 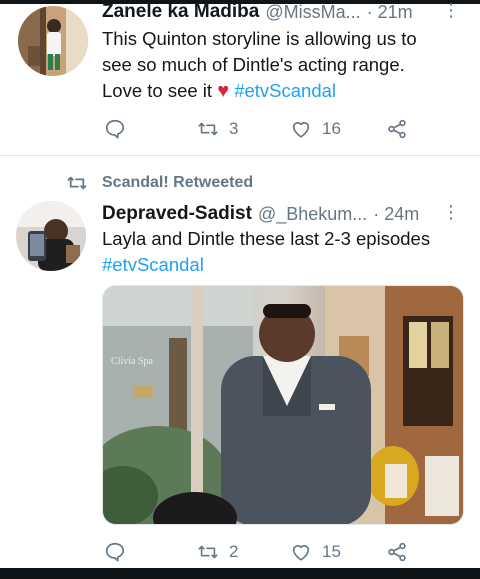 I want to click on retweet-button: 3, so click(x=217, y=129).